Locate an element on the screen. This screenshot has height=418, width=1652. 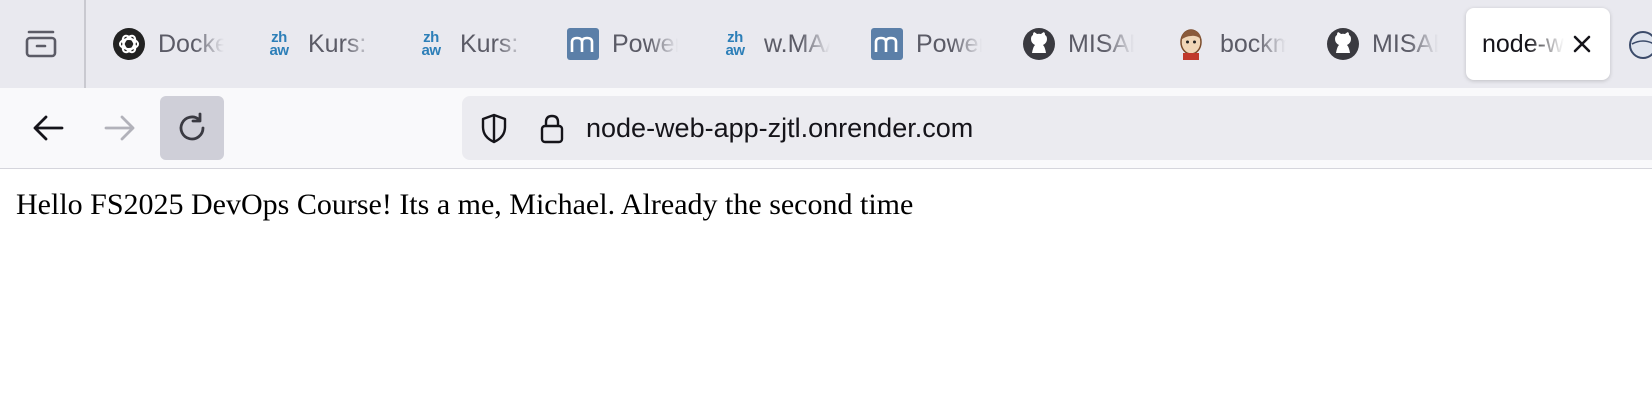
tab-misab-1: MISAB is located at coordinates (1071, 44).